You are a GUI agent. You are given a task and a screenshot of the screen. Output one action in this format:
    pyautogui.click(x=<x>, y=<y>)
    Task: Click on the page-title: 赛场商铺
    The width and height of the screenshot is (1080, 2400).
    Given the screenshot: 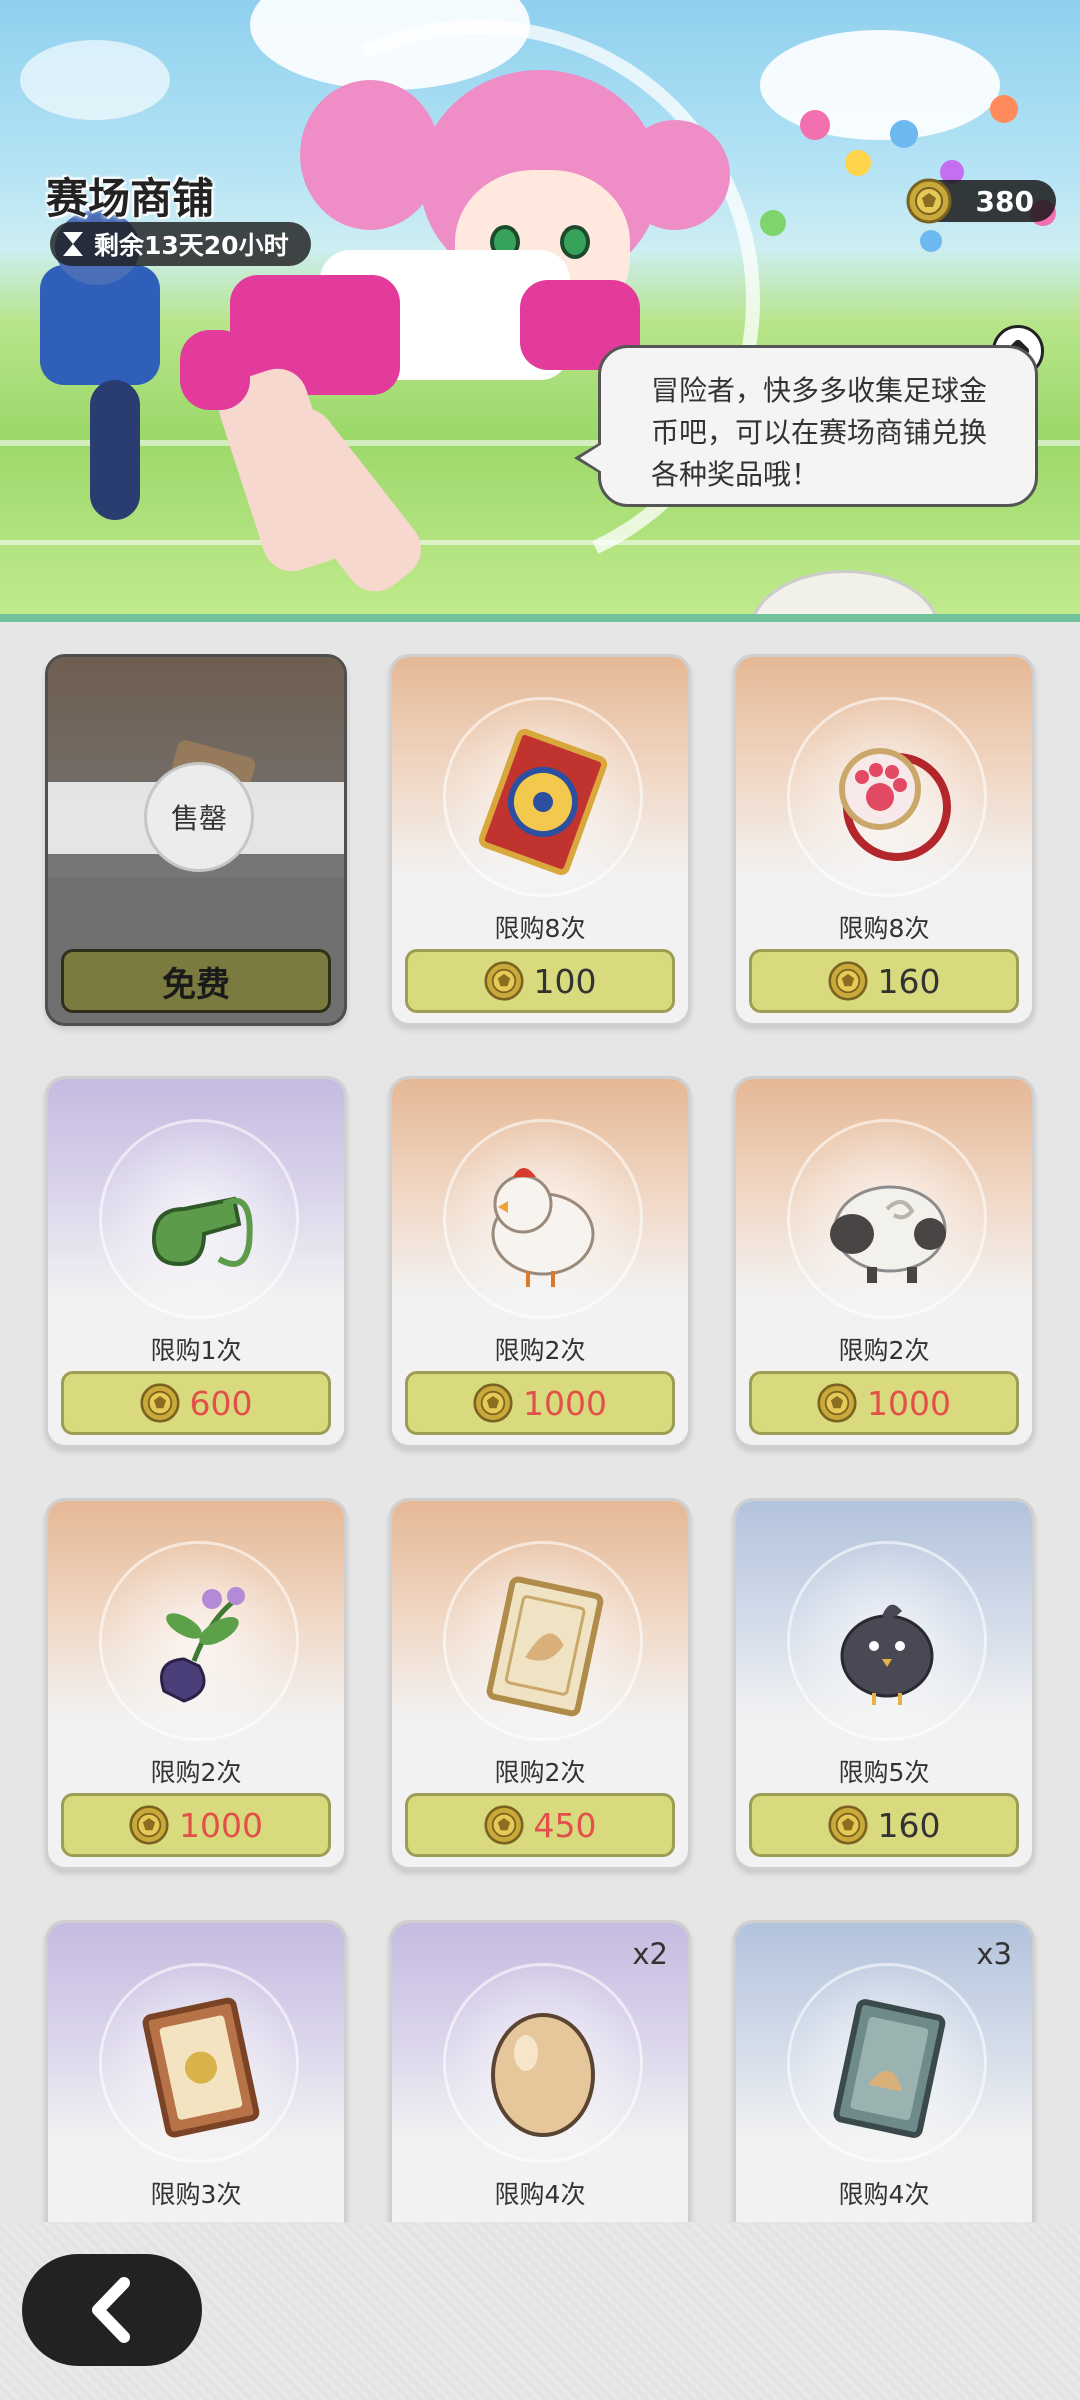 What is the action you would take?
    pyautogui.click(x=130, y=198)
    